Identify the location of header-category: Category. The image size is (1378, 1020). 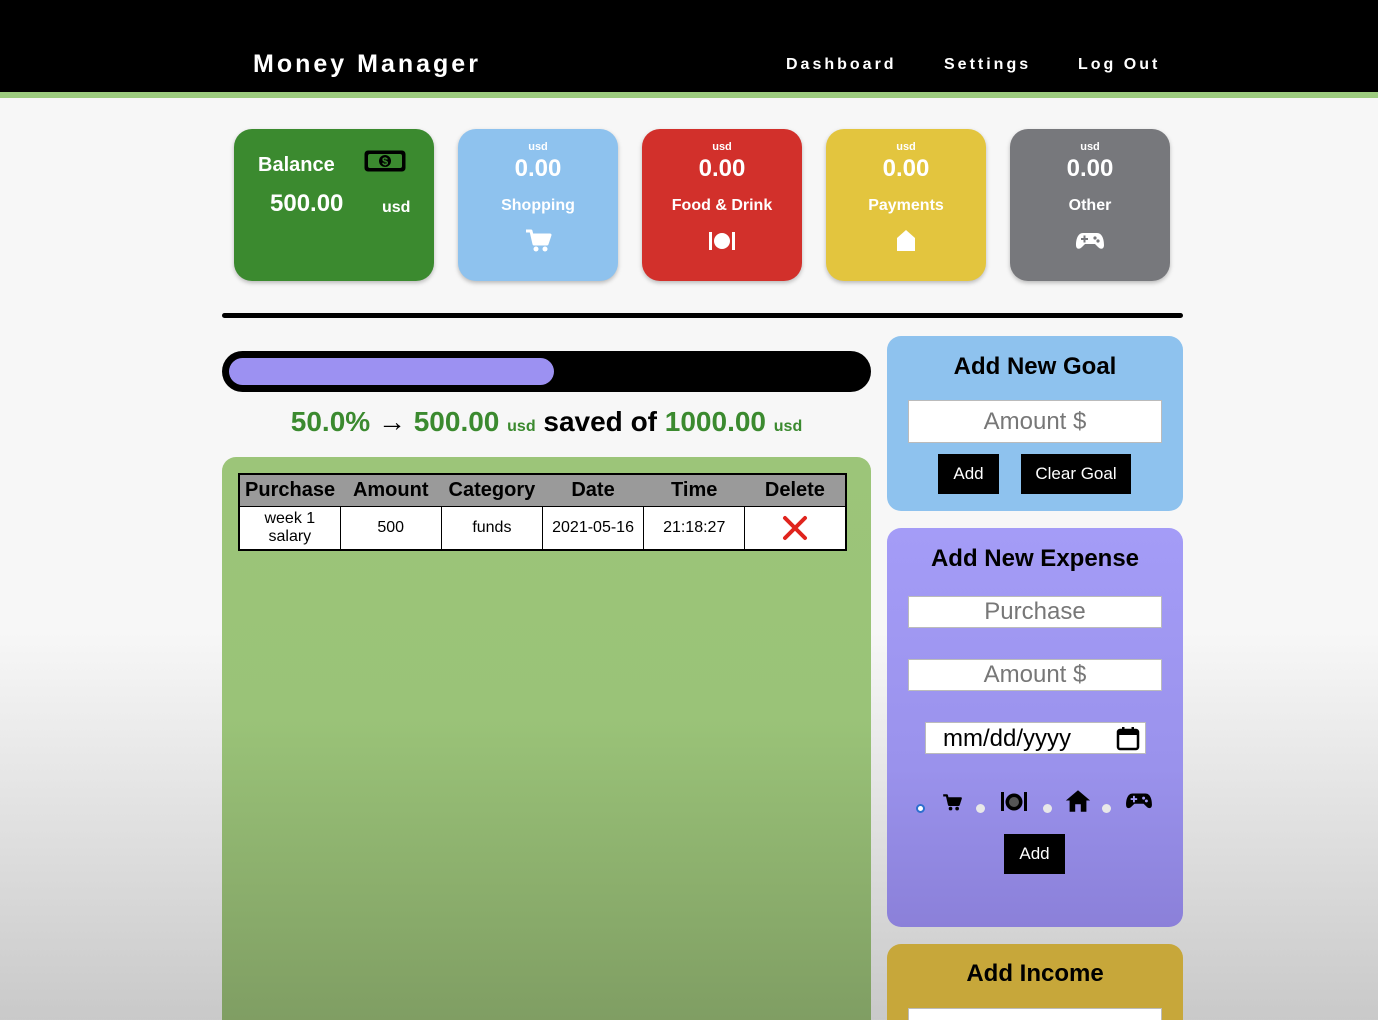
(492, 490).